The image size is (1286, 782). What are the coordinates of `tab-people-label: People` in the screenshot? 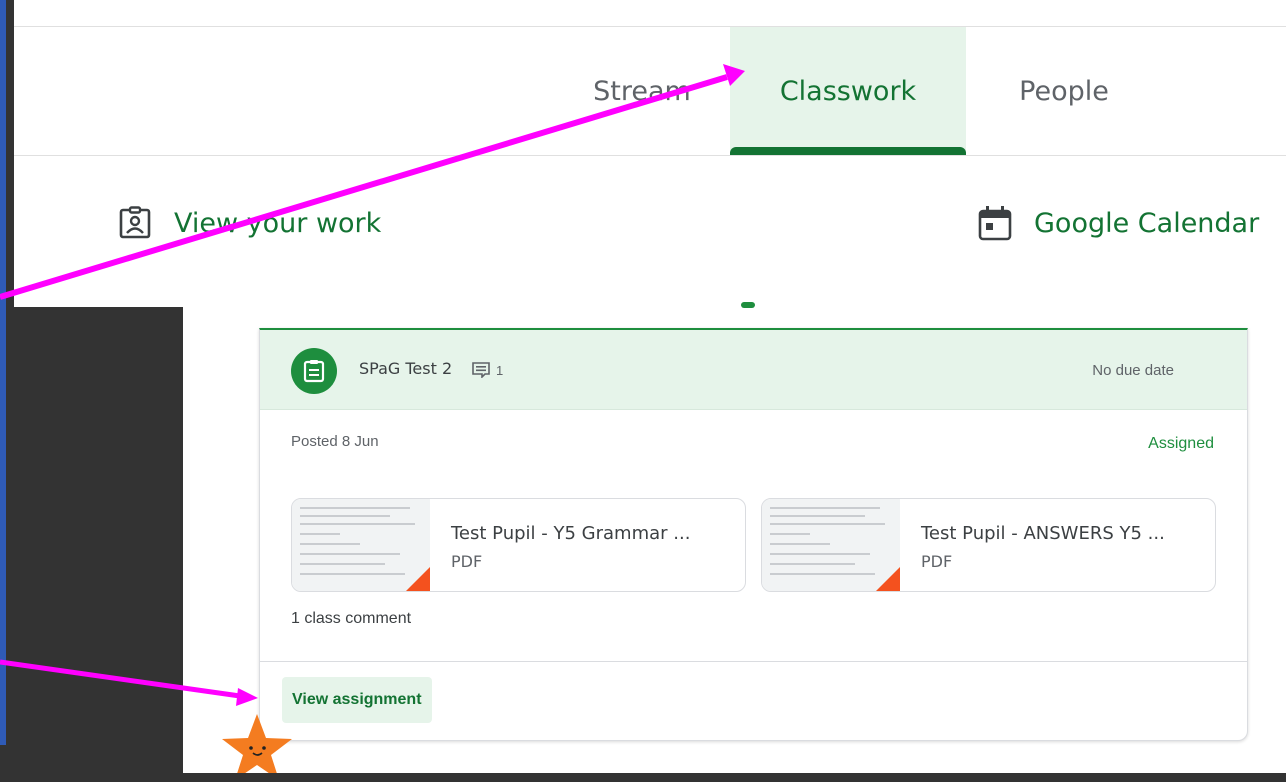 It's located at (1064, 91).